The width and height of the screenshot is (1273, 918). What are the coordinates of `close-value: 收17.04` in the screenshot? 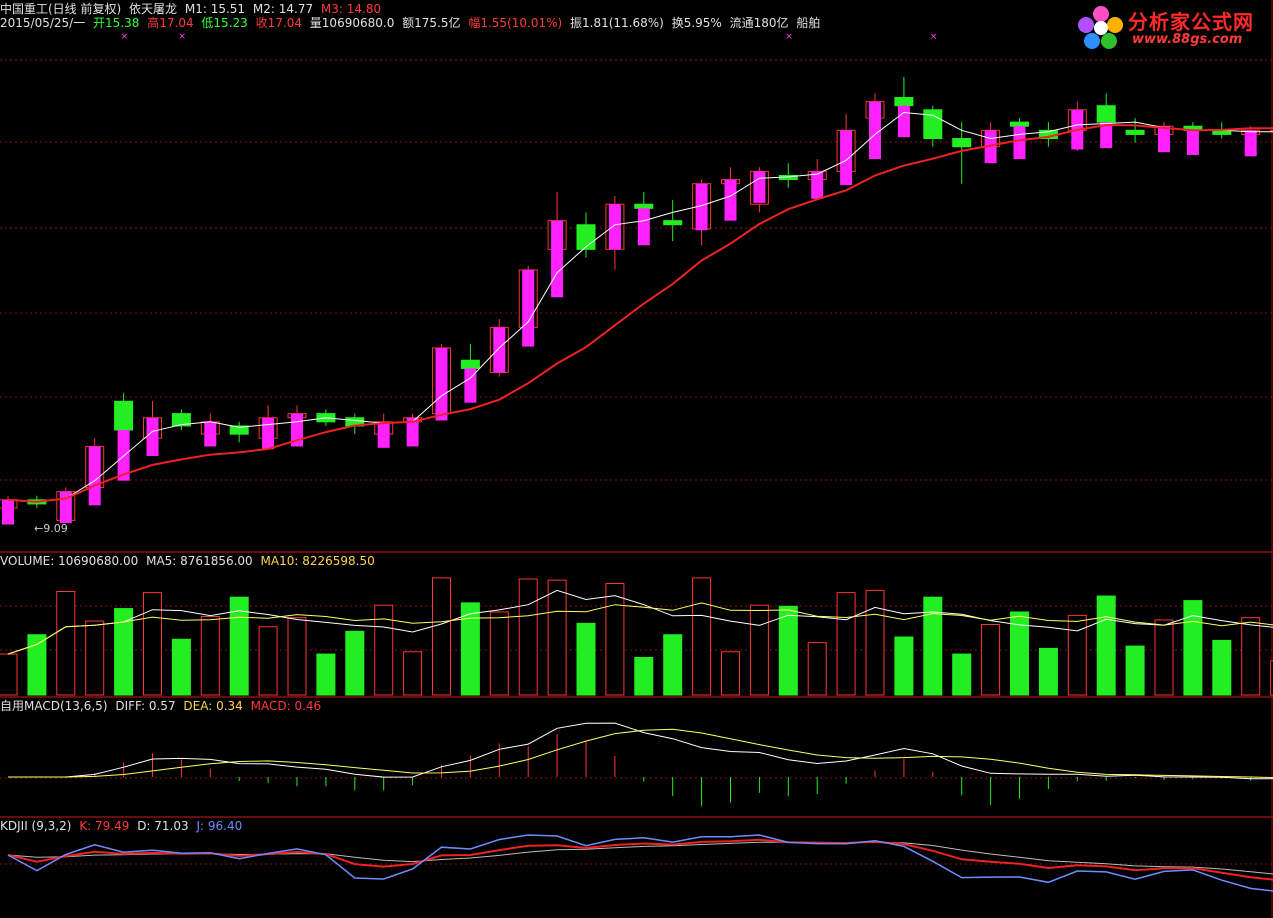 It's located at (278, 23).